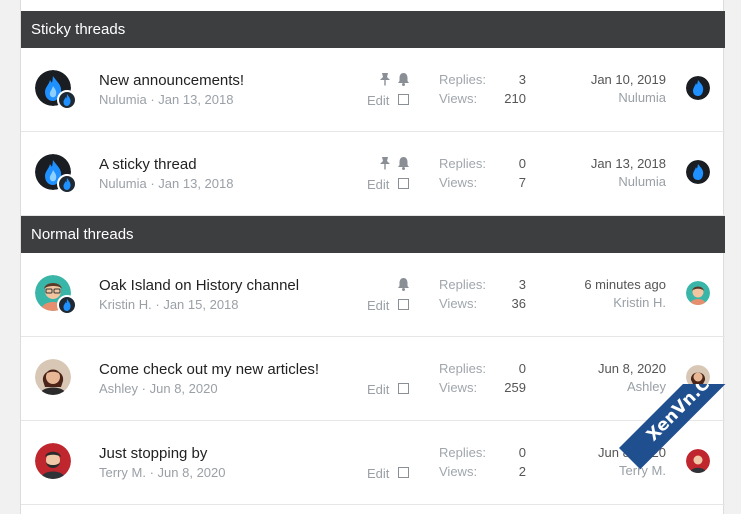 Image resolution: width=741 pixels, height=514 pixels. What do you see at coordinates (522, 471) in the screenshot?
I see `views-count: 2` at bounding box center [522, 471].